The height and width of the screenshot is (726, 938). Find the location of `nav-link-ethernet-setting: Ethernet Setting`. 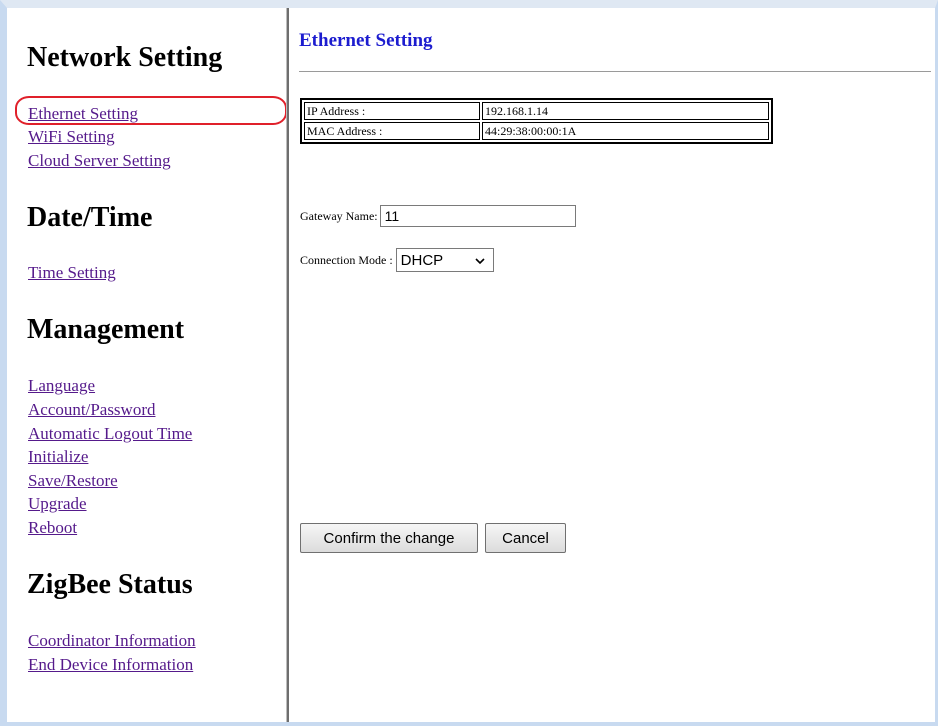

nav-link-ethernet-setting: Ethernet Setting is located at coordinates (83, 114).